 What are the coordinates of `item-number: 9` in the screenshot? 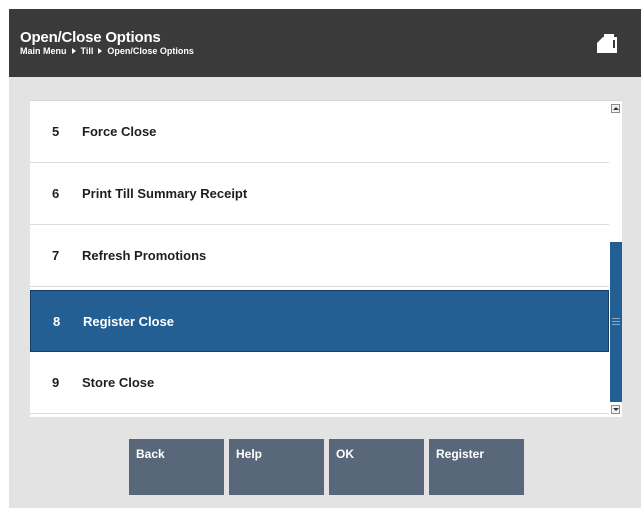 It's located at (56, 382).